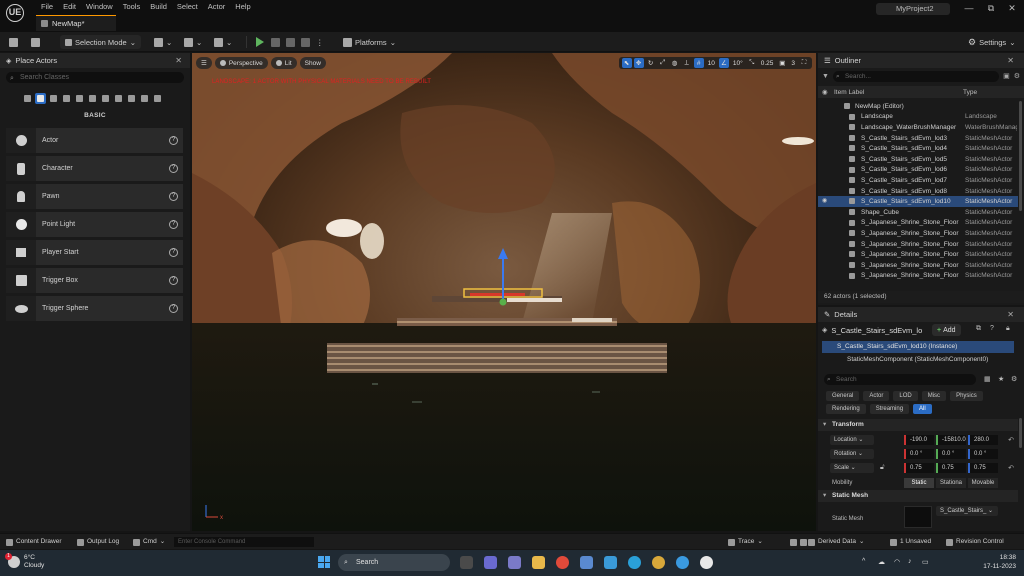 This screenshot has height=576, width=1024. What do you see at coordinates (118, 98) in the screenshot?
I see `all-classes-icon` at bounding box center [118, 98].